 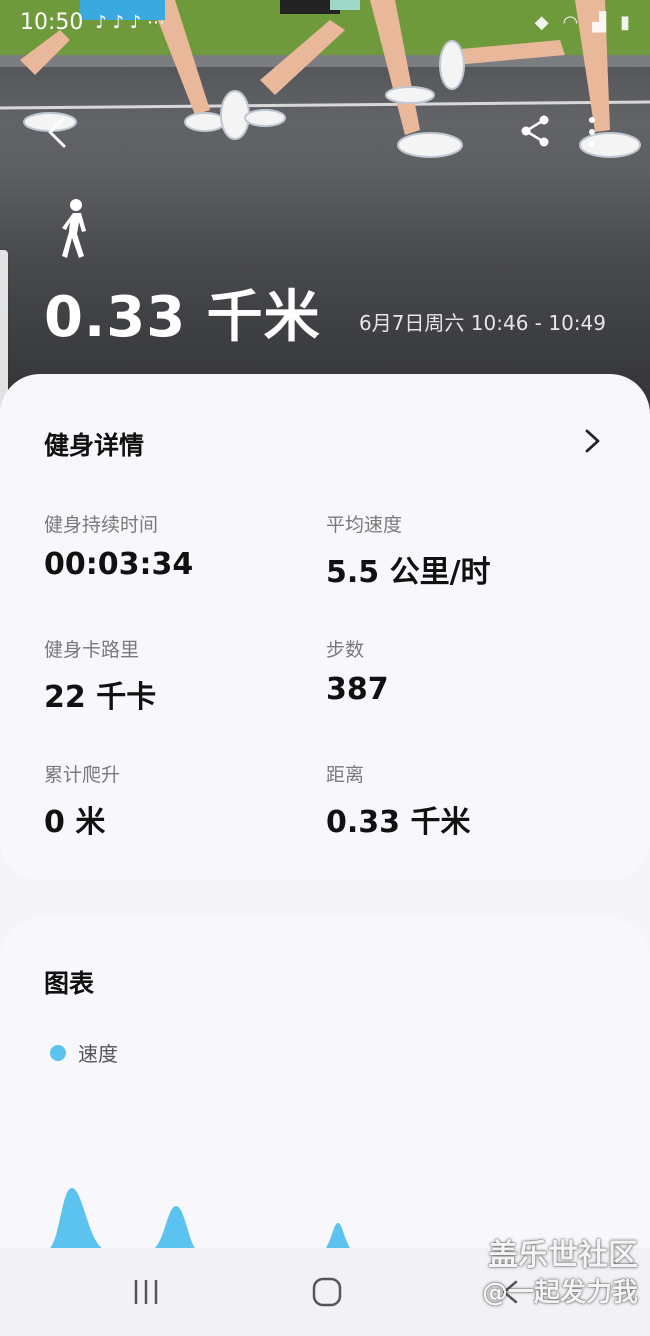 I want to click on more-options-icon, so click(x=592, y=132).